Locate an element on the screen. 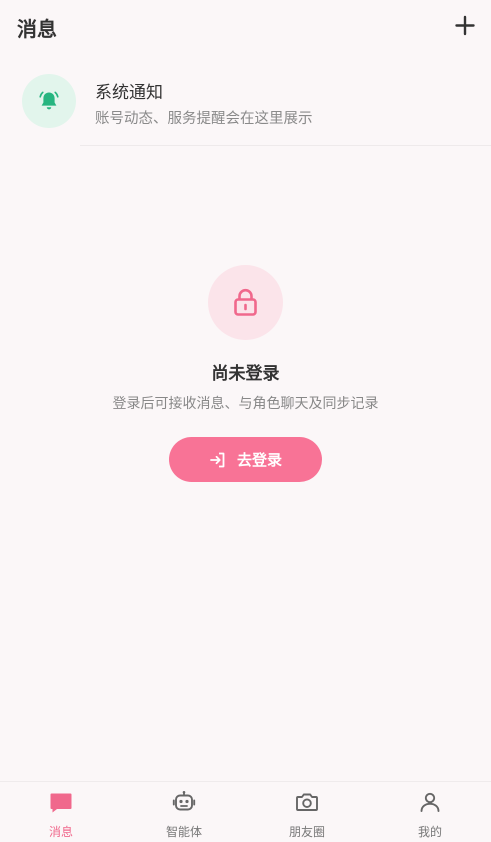 The image size is (491, 842). tab-messages: 消息 is located at coordinates (61, 812).